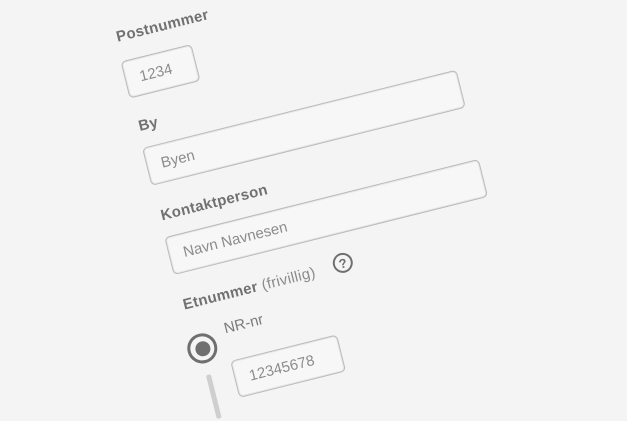  I want to click on nr-number-input: 12345678, so click(288, 366).